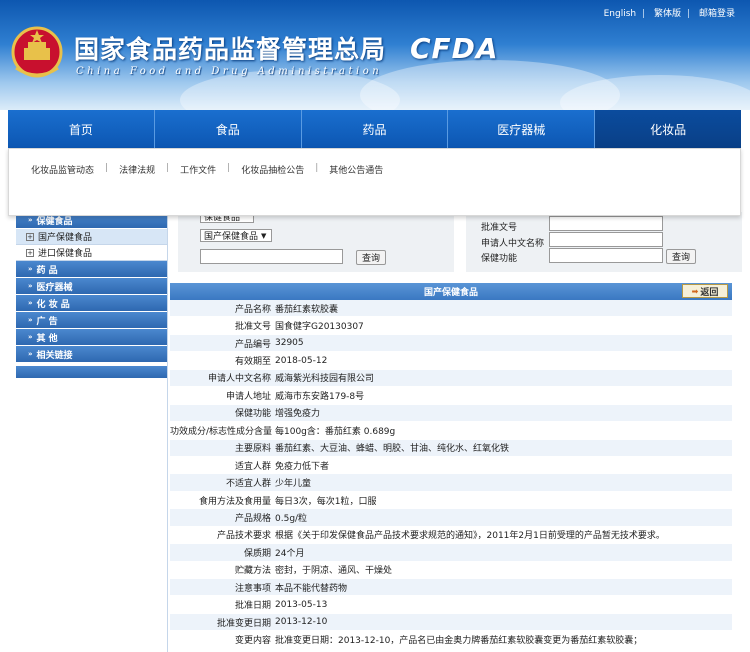  I want to click on table-row: 不适宜人群 少年儿童, so click(451, 483).